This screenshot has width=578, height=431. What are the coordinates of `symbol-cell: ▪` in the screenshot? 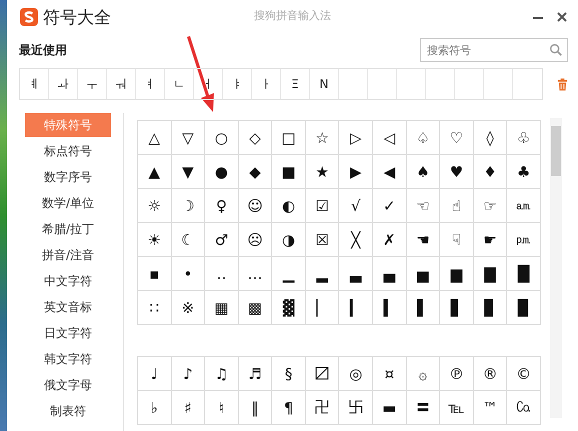 It's located at (155, 274).